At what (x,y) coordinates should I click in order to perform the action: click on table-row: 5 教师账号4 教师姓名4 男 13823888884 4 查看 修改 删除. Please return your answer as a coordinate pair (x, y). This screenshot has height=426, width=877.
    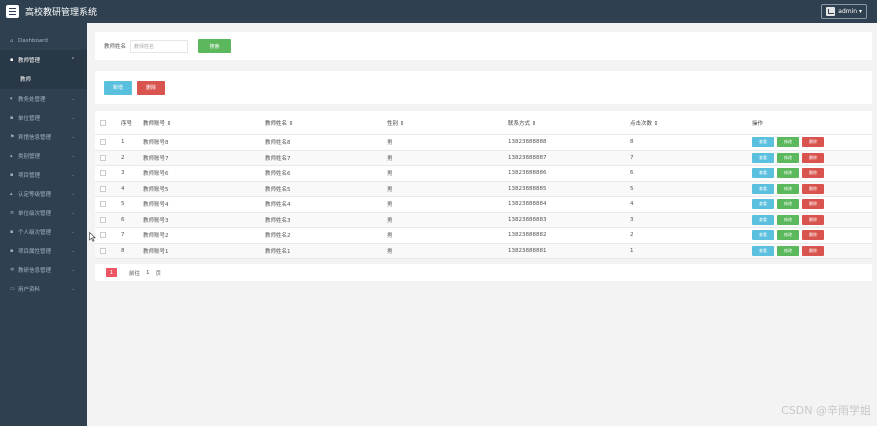
    Looking at the image, I should click on (483, 205).